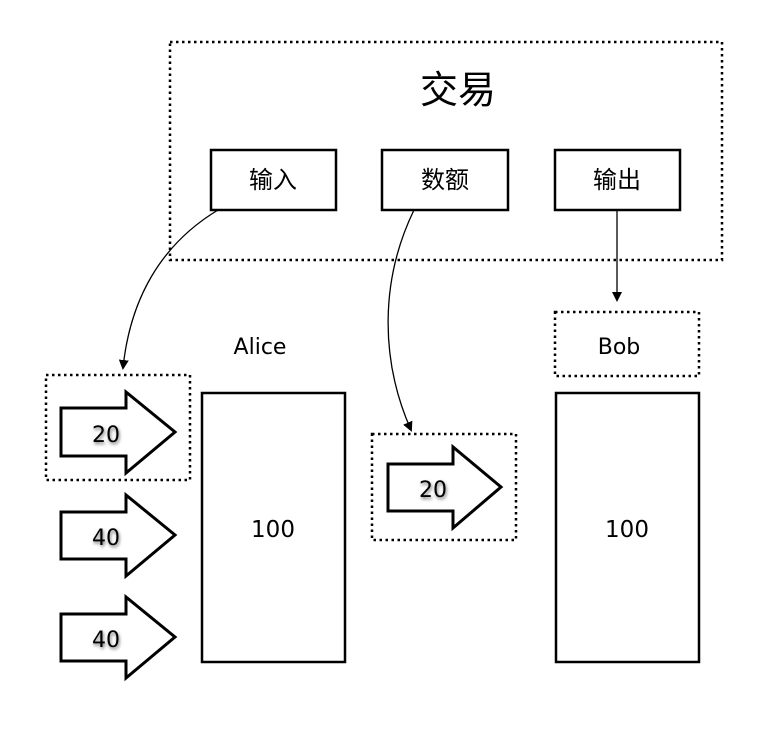 The width and height of the screenshot is (765, 750). I want to click on output-field-box: 输出, so click(617, 180).